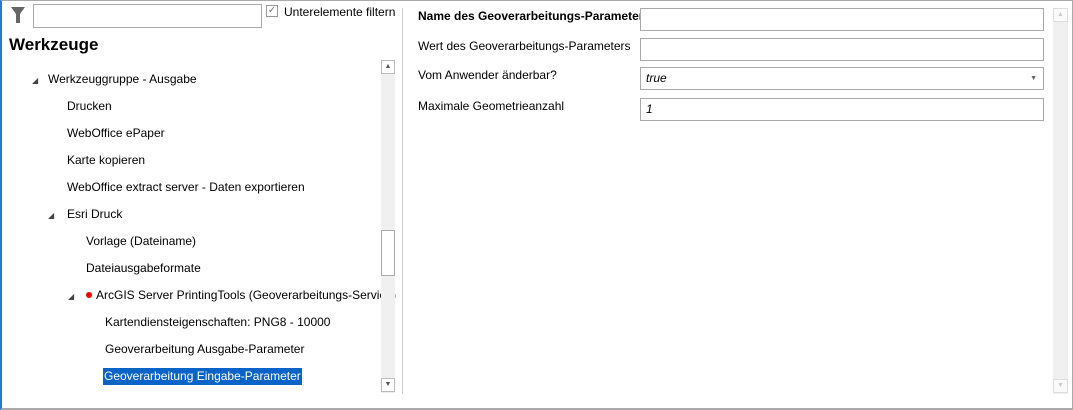  Describe the element at coordinates (402, 201) in the screenshot. I see `panel-splitter` at that location.